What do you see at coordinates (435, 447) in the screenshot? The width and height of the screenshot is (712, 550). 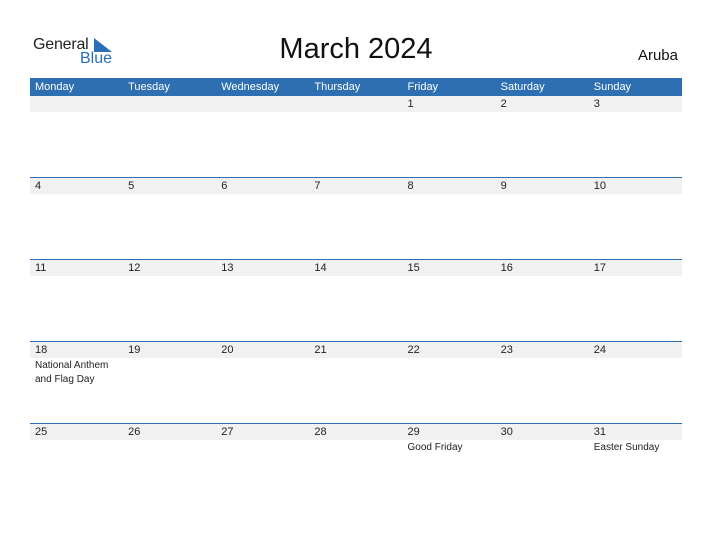 I see `holiday-label: Good Friday` at bounding box center [435, 447].